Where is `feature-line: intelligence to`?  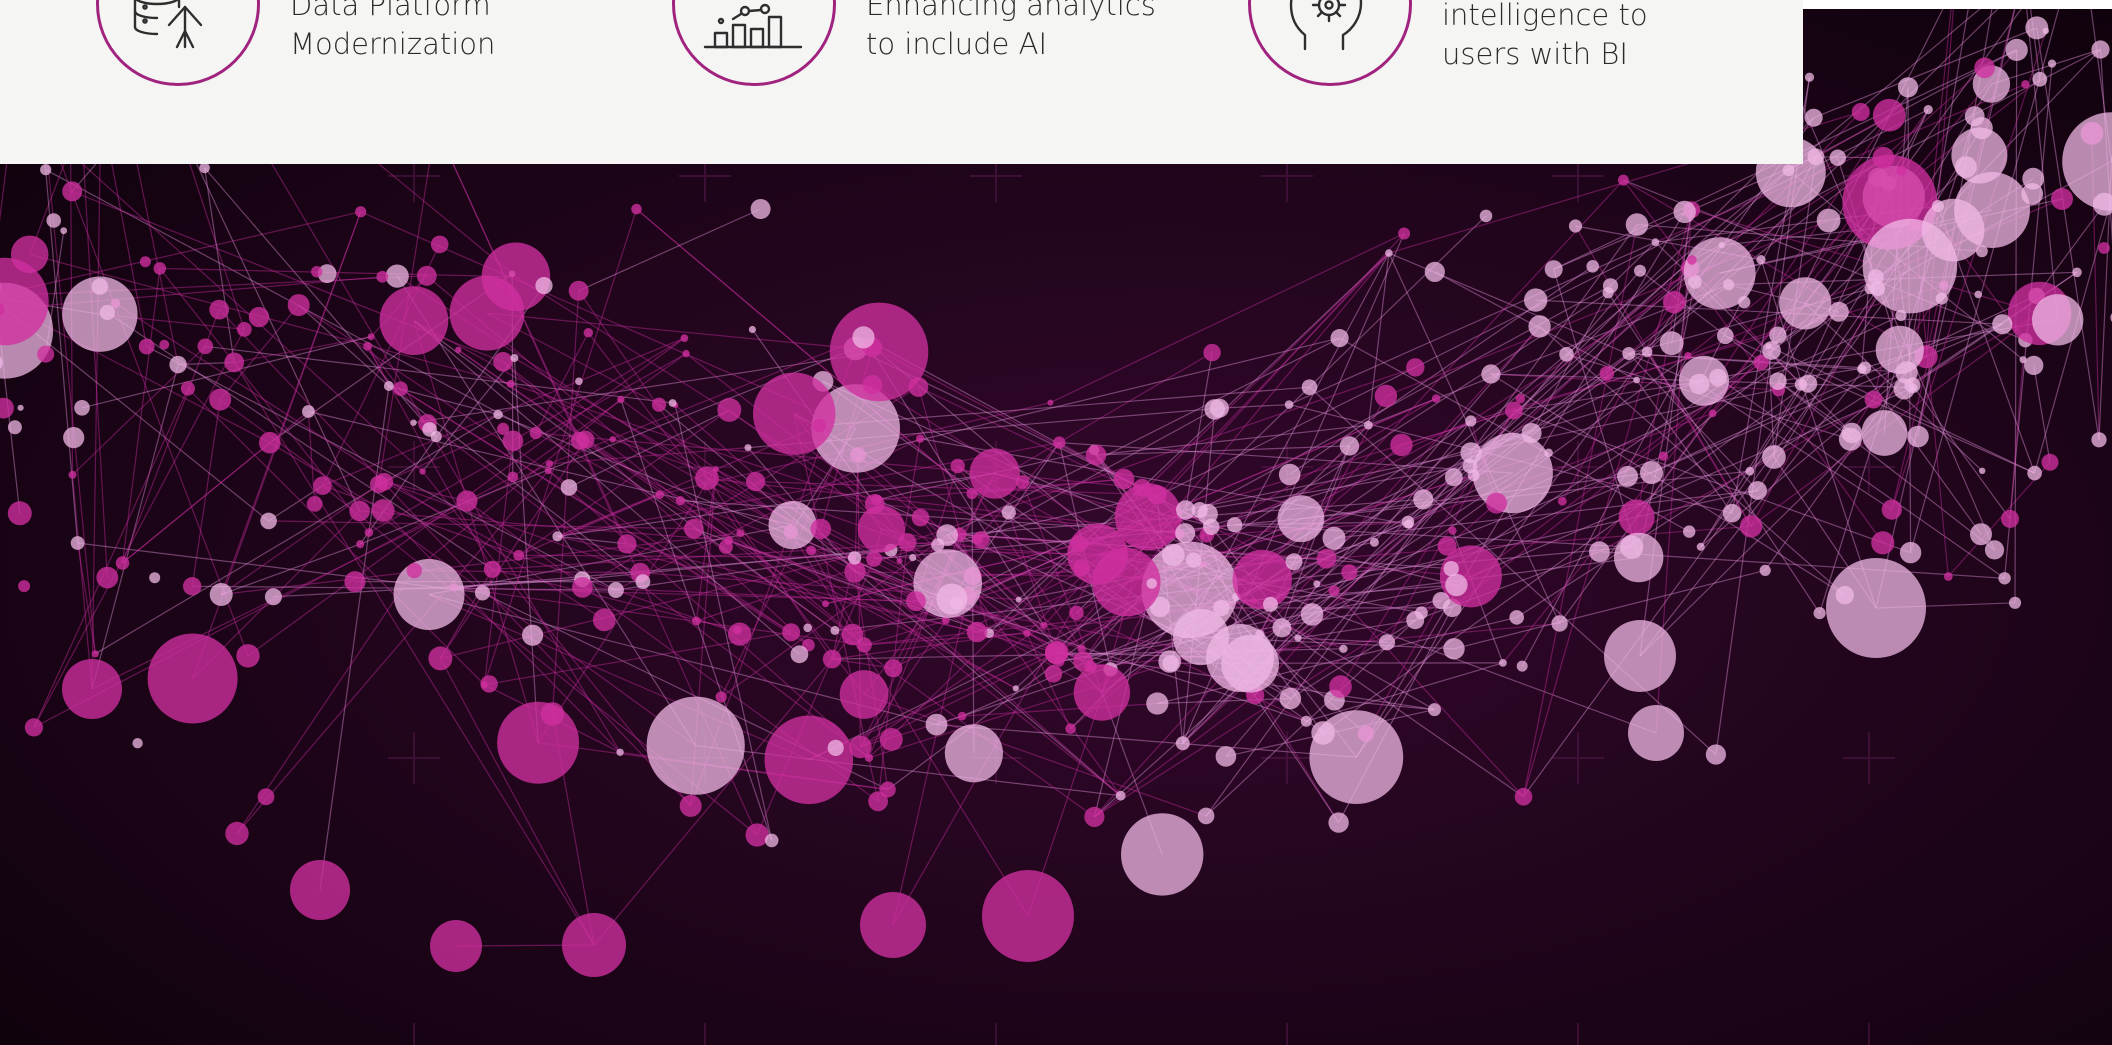
feature-line: intelligence to is located at coordinates (1545, 16).